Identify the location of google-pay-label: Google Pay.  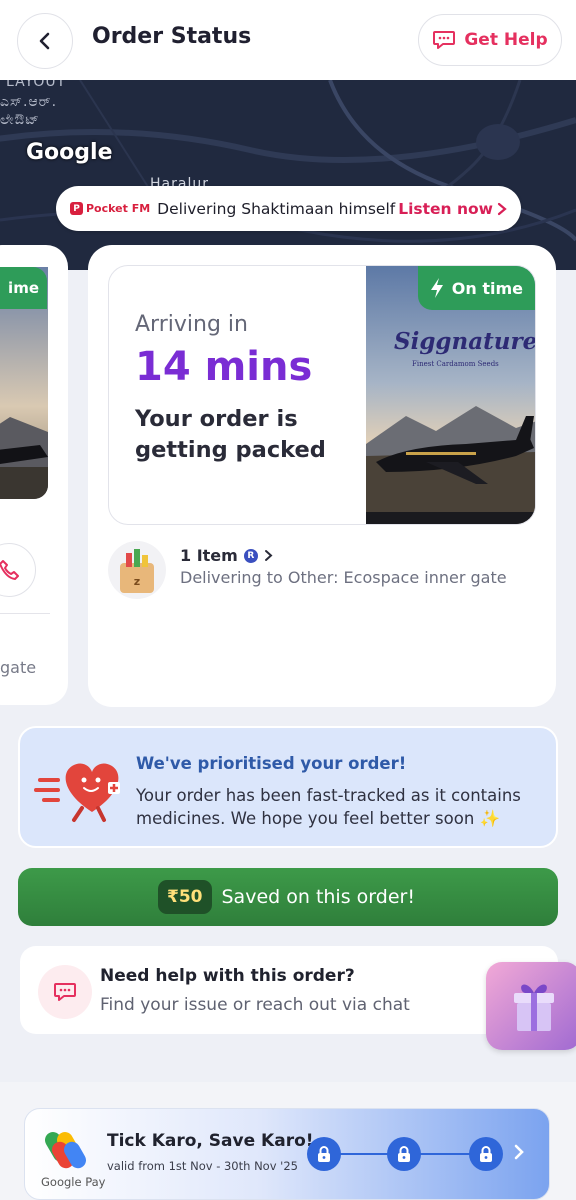
(73, 1182).